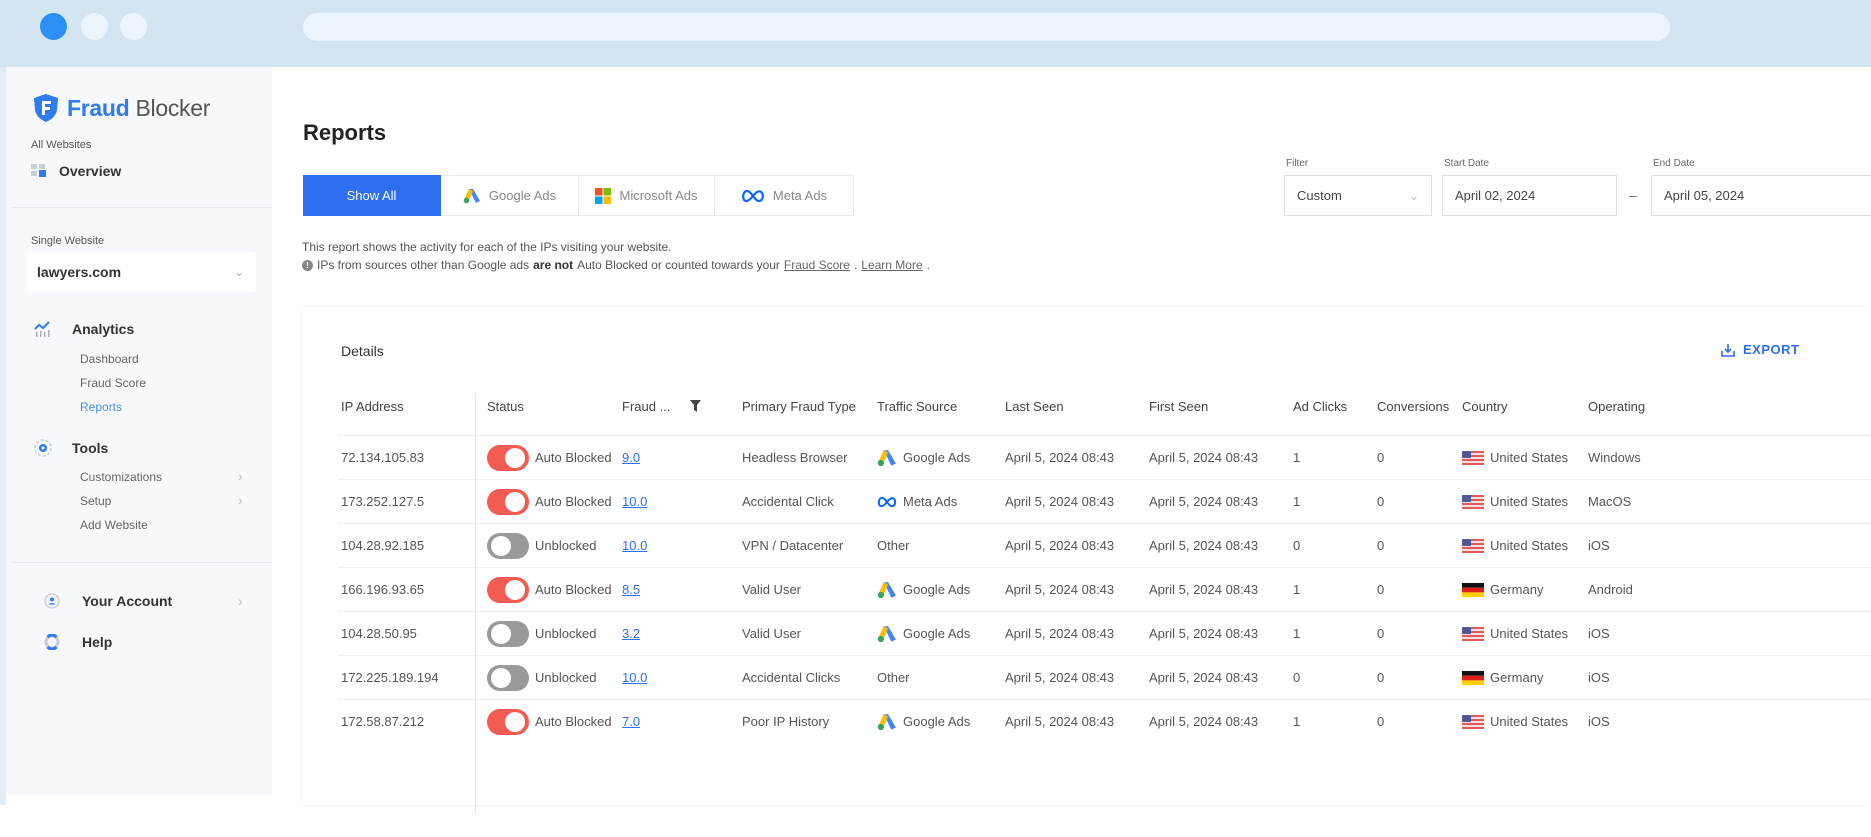  What do you see at coordinates (799, 406) in the screenshot?
I see `col-primary-fraud-type: Primary Fraud Type` at bounding box center [799, 406].